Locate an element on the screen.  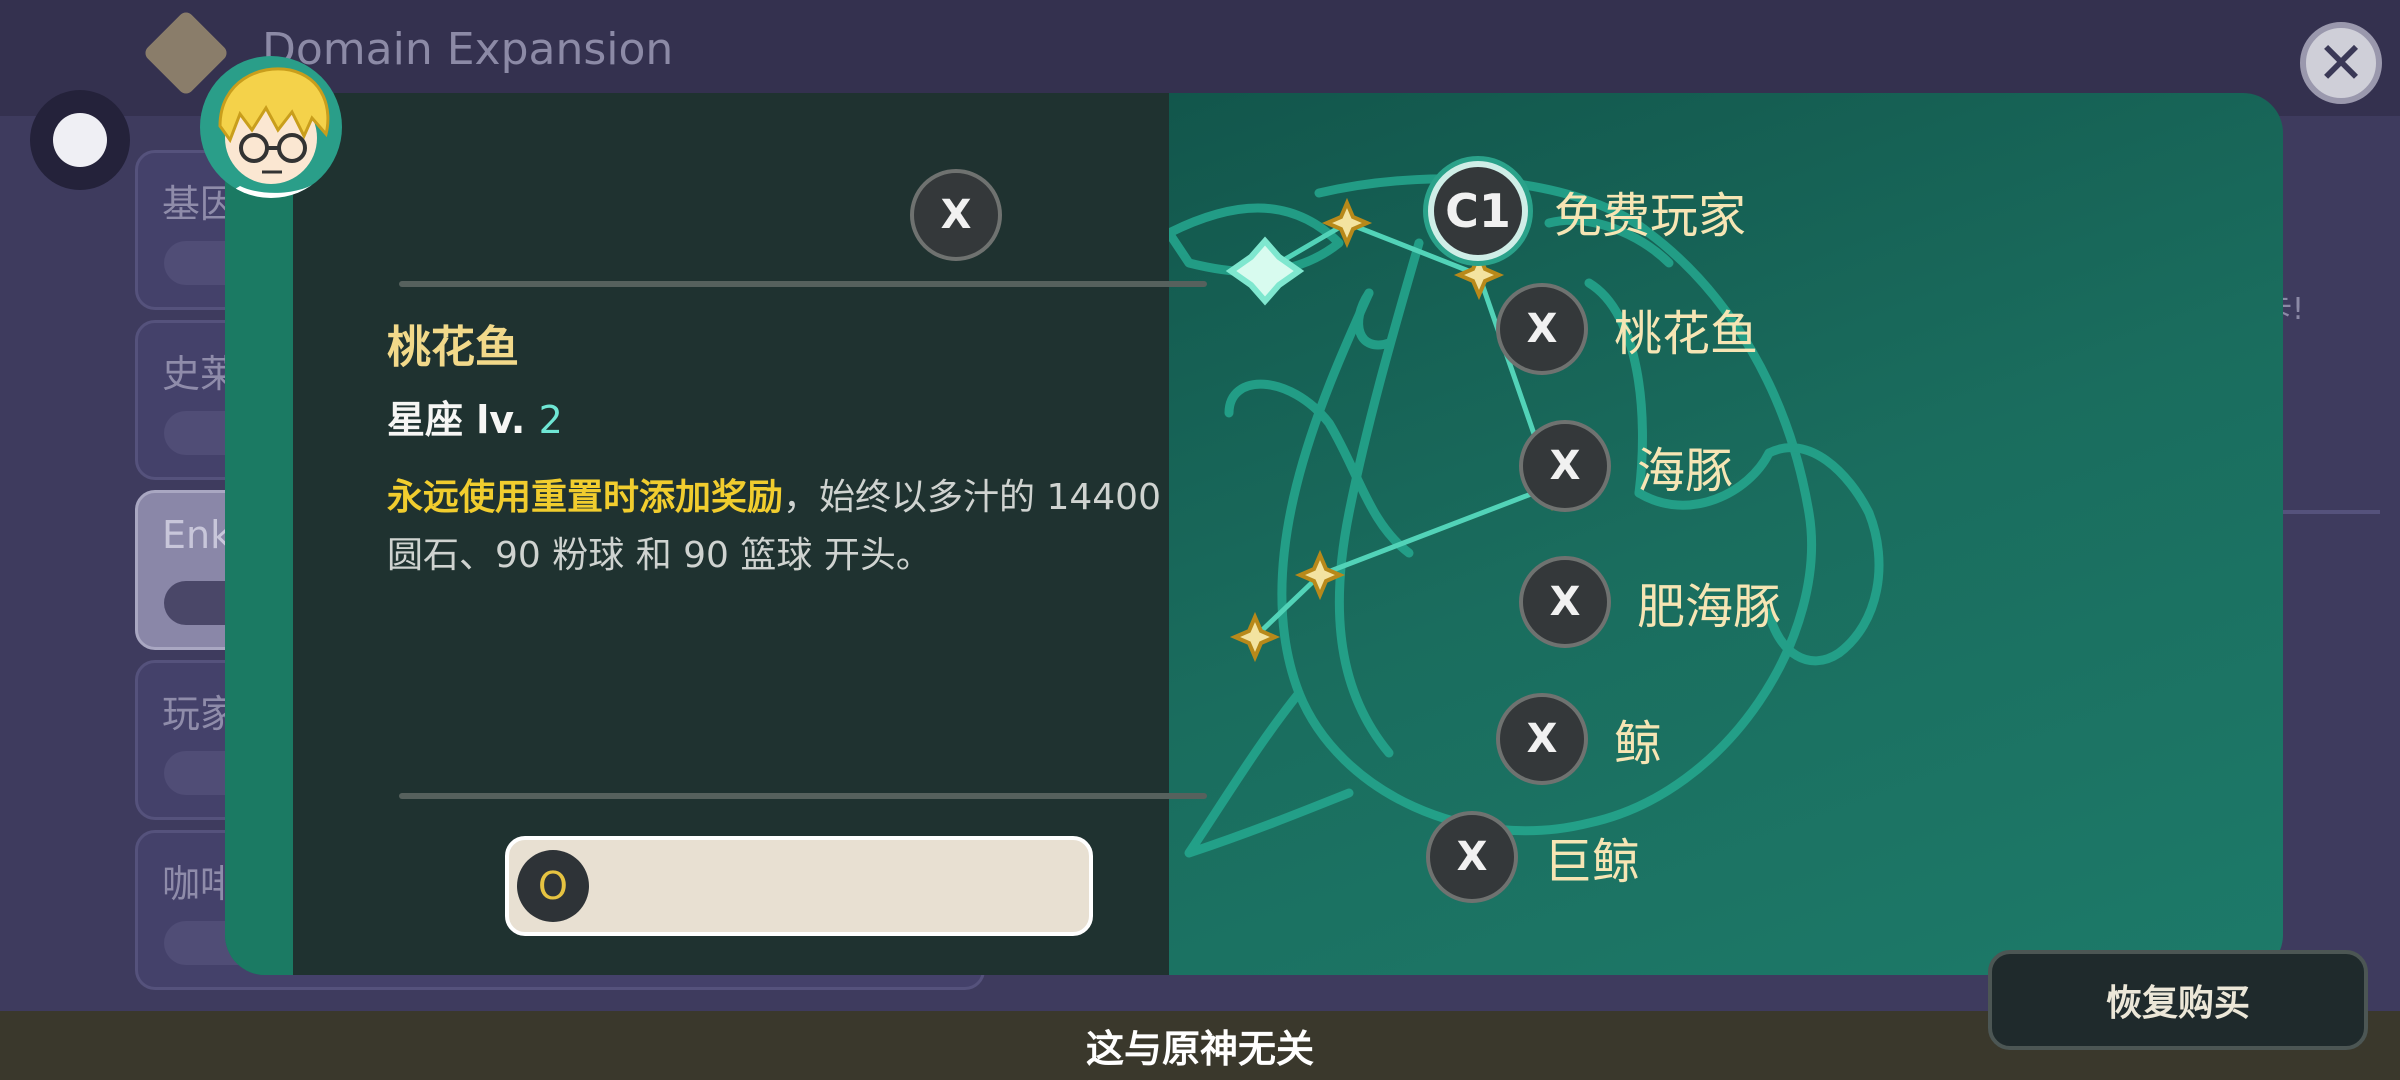
description-highlight: 永远使用重置时添加奖励 is located at coordinates (585, 497).